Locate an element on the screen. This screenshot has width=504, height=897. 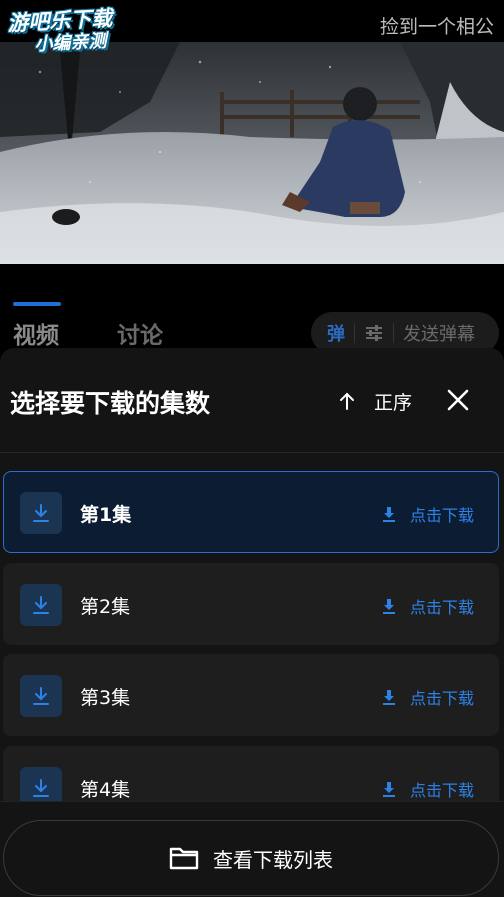
view-download-list-label: 查看下载列表 is located at coordinates (273, 859).